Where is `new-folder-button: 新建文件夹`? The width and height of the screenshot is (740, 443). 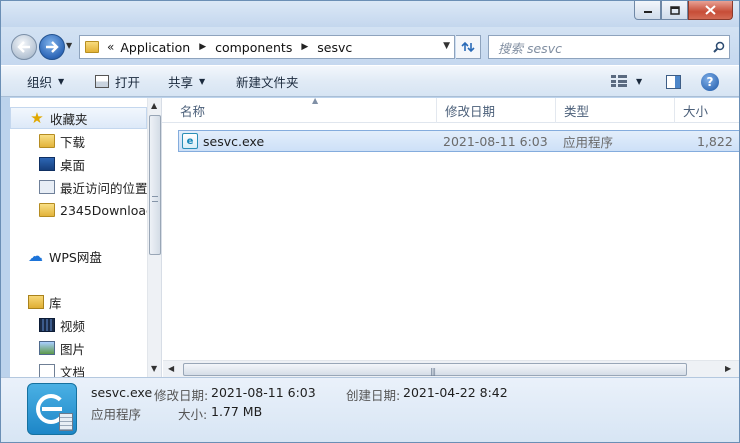
new-folder-button: 新建文件夹 is located at coordinates (267, 81).